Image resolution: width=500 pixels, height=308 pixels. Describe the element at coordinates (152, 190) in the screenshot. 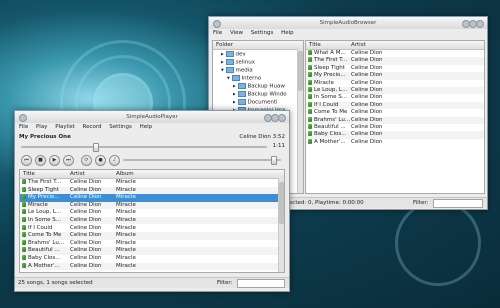

I see `playlist-row: Sleep Tight Celine Dion Miracle` at that location.